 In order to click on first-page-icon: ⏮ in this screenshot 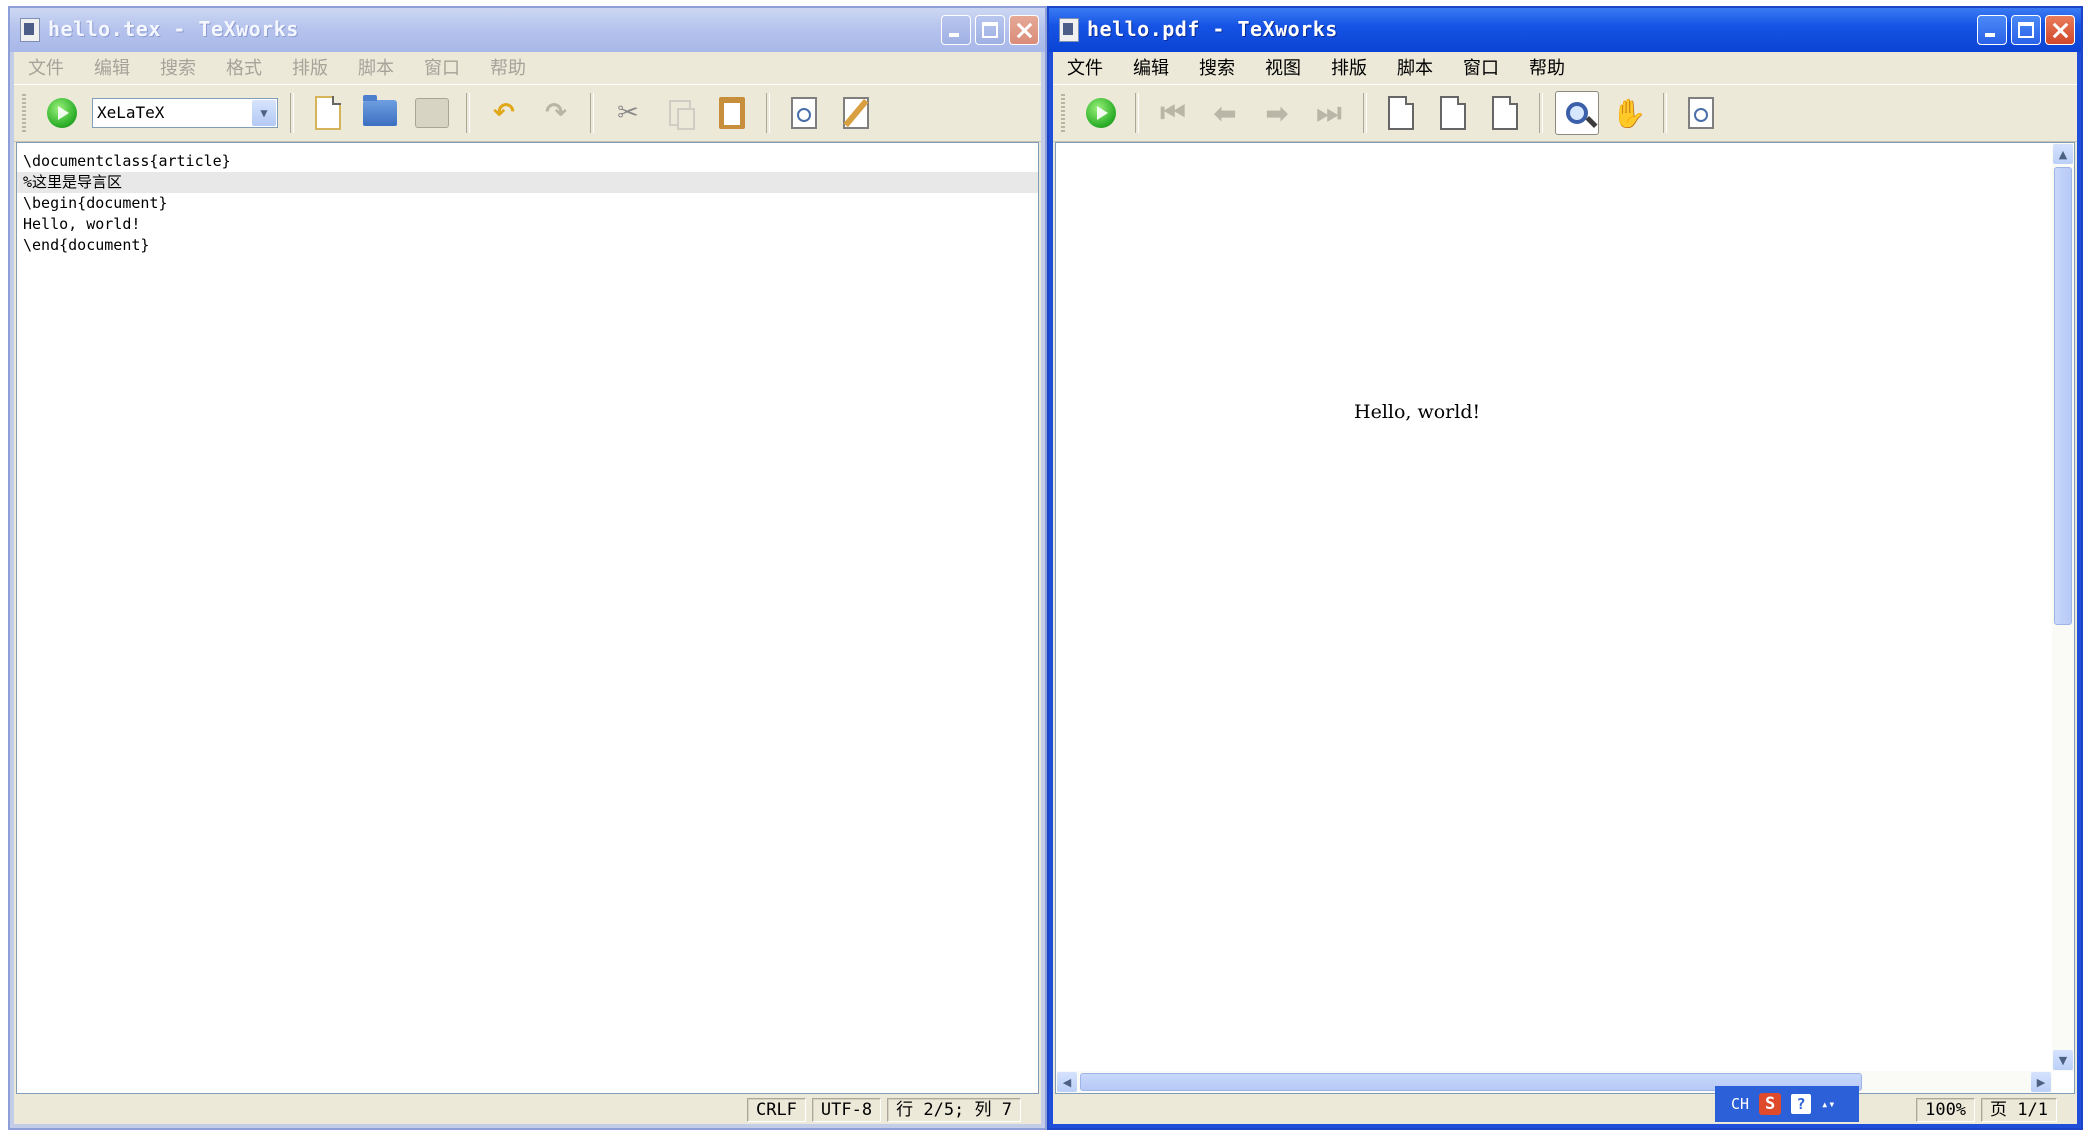, I will do `click(1173, 112)`.